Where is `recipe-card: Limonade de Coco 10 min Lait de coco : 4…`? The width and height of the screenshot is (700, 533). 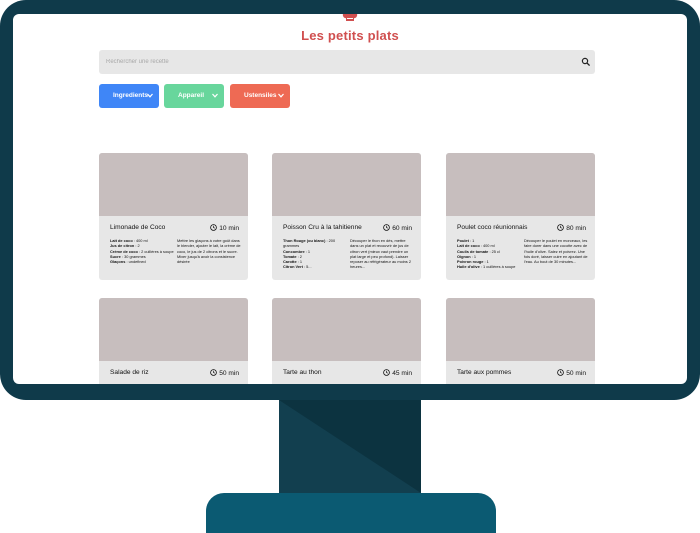 recipe-card: Limonade de Coco 10 min Lait de coco : 4… is located at coordinates (173, 216).